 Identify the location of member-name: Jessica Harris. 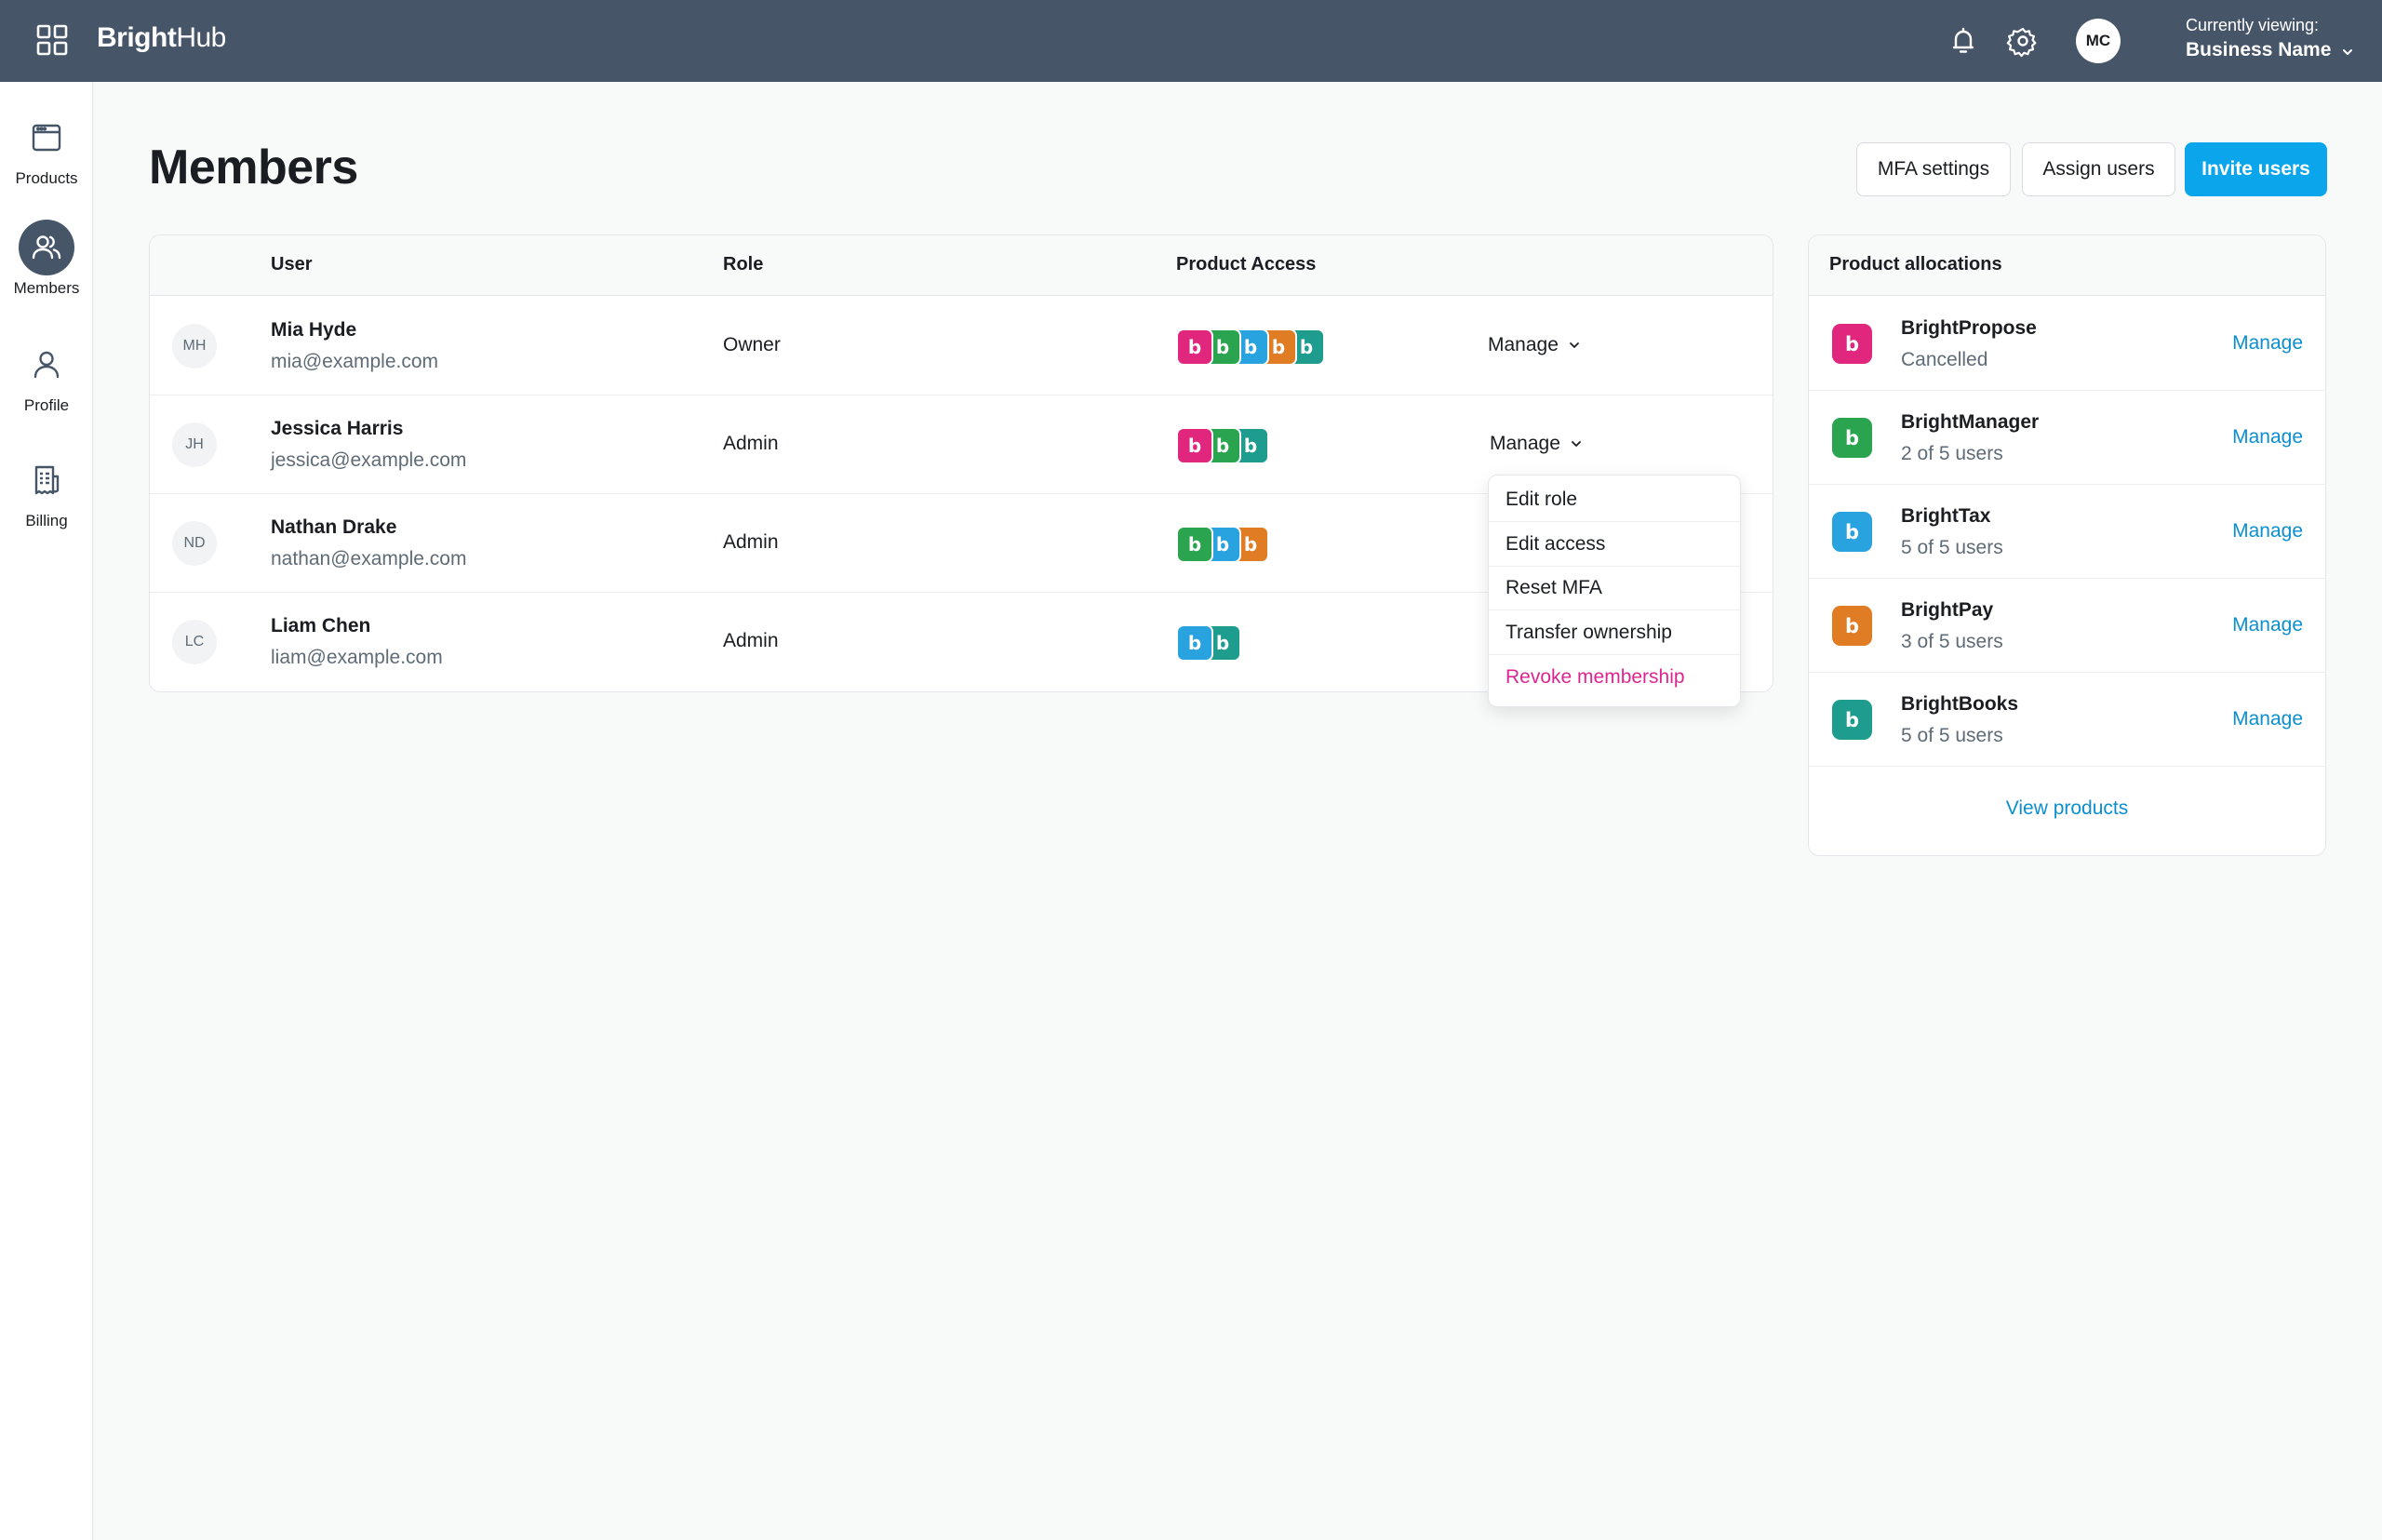
(337, 428).